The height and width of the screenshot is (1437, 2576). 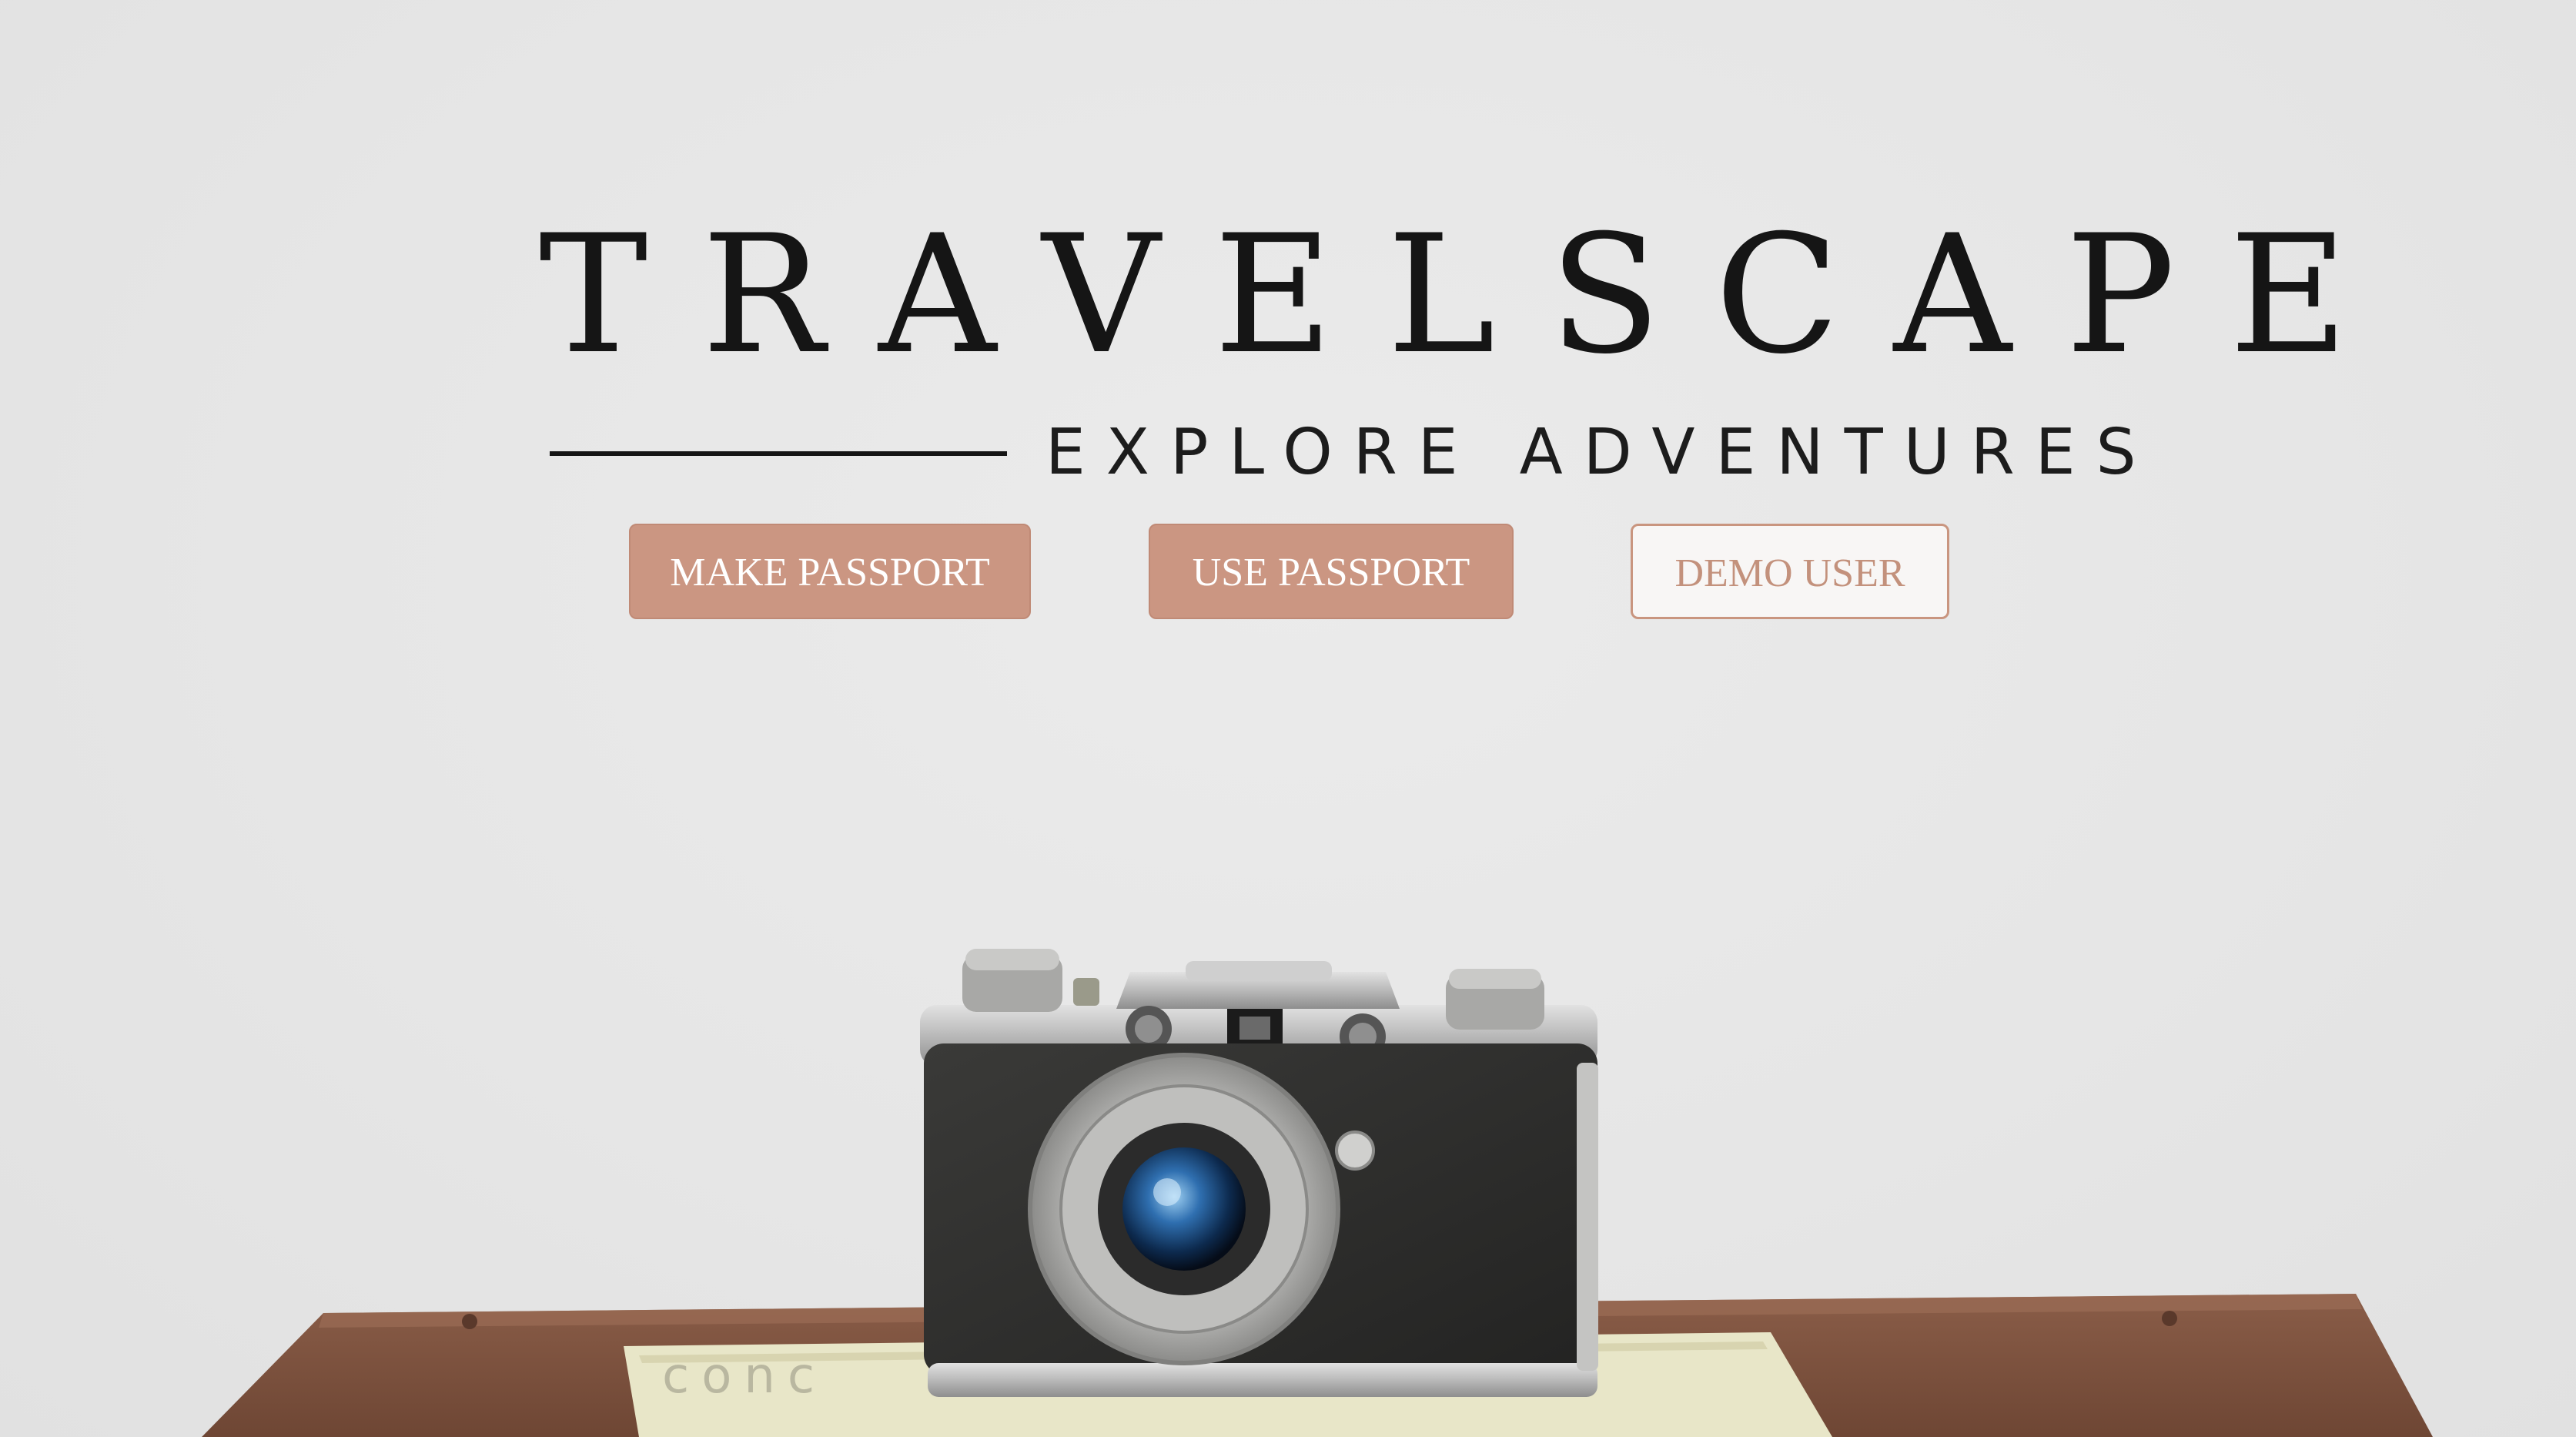 What do you see at coordinates (1471, 294) in the screenshot?
I see `brand-title: TRAVELSCAPE` at bounding box center [1471, 294].